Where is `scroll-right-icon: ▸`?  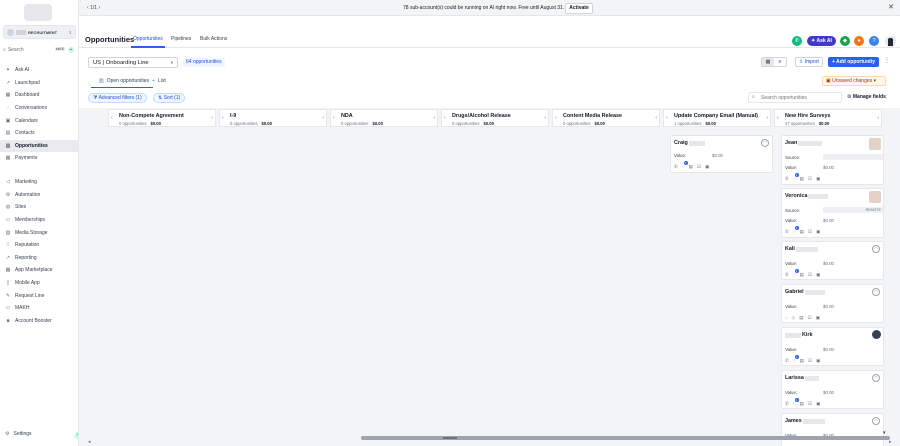 scroll-right-icon: ▸ is located at coordinates (890, 442).